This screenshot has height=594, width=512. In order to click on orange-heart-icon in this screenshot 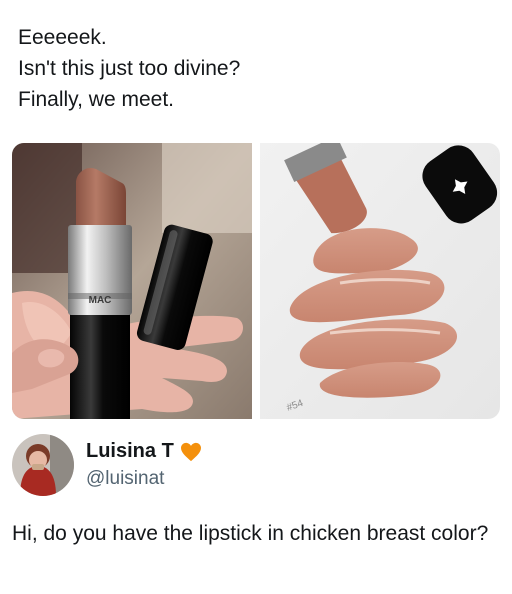, I will do `click(190, 451)`.